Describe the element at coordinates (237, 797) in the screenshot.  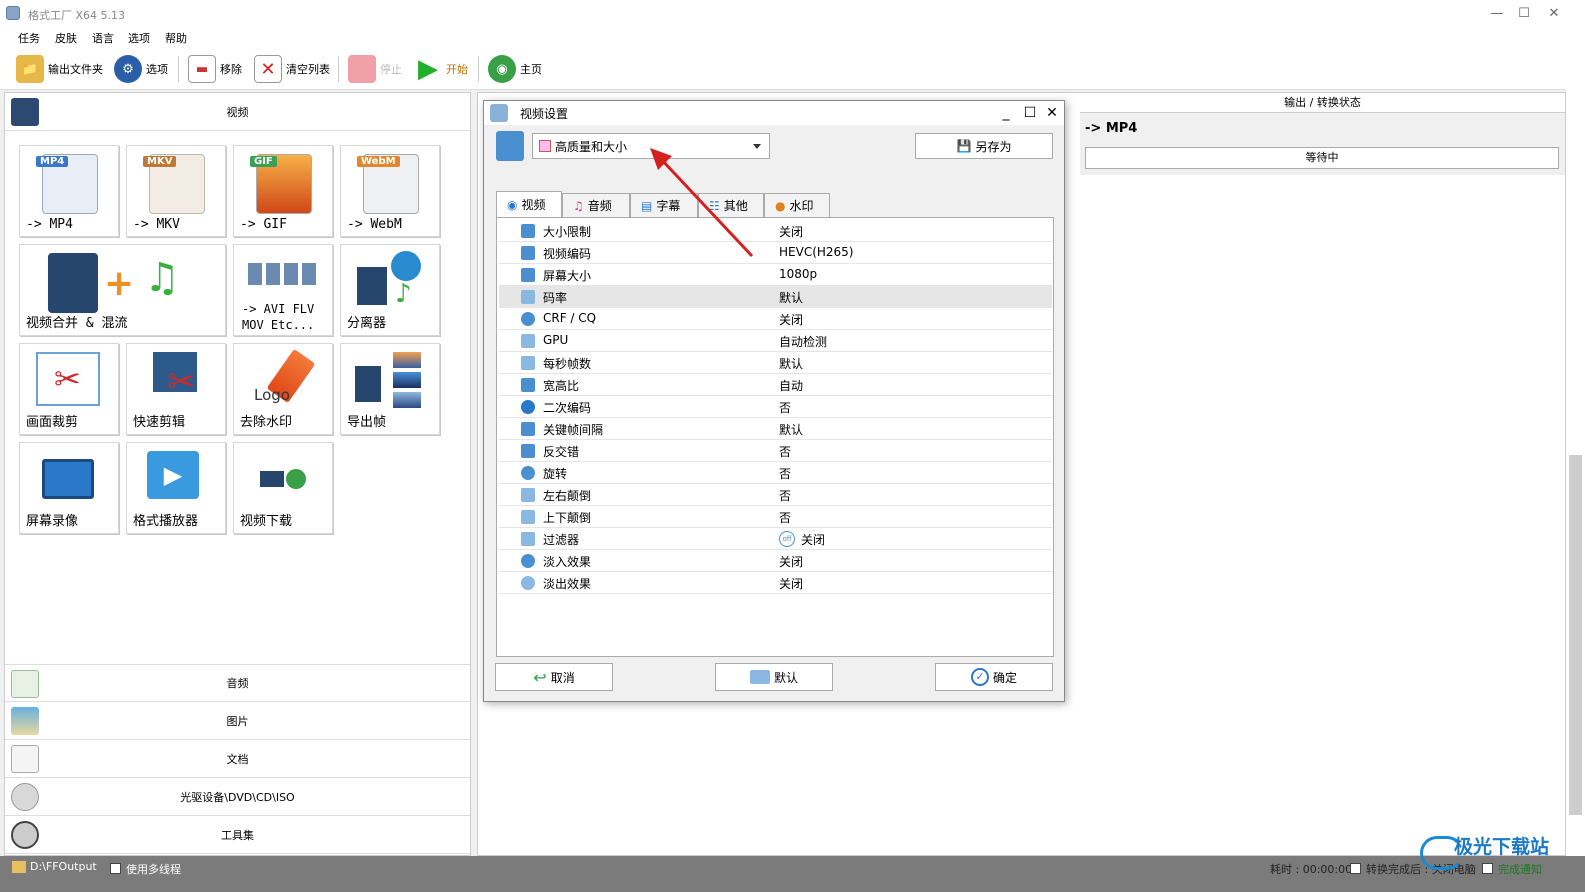
I see `category-disc: 光驱设备\DVD\CD\ISO` at that location.